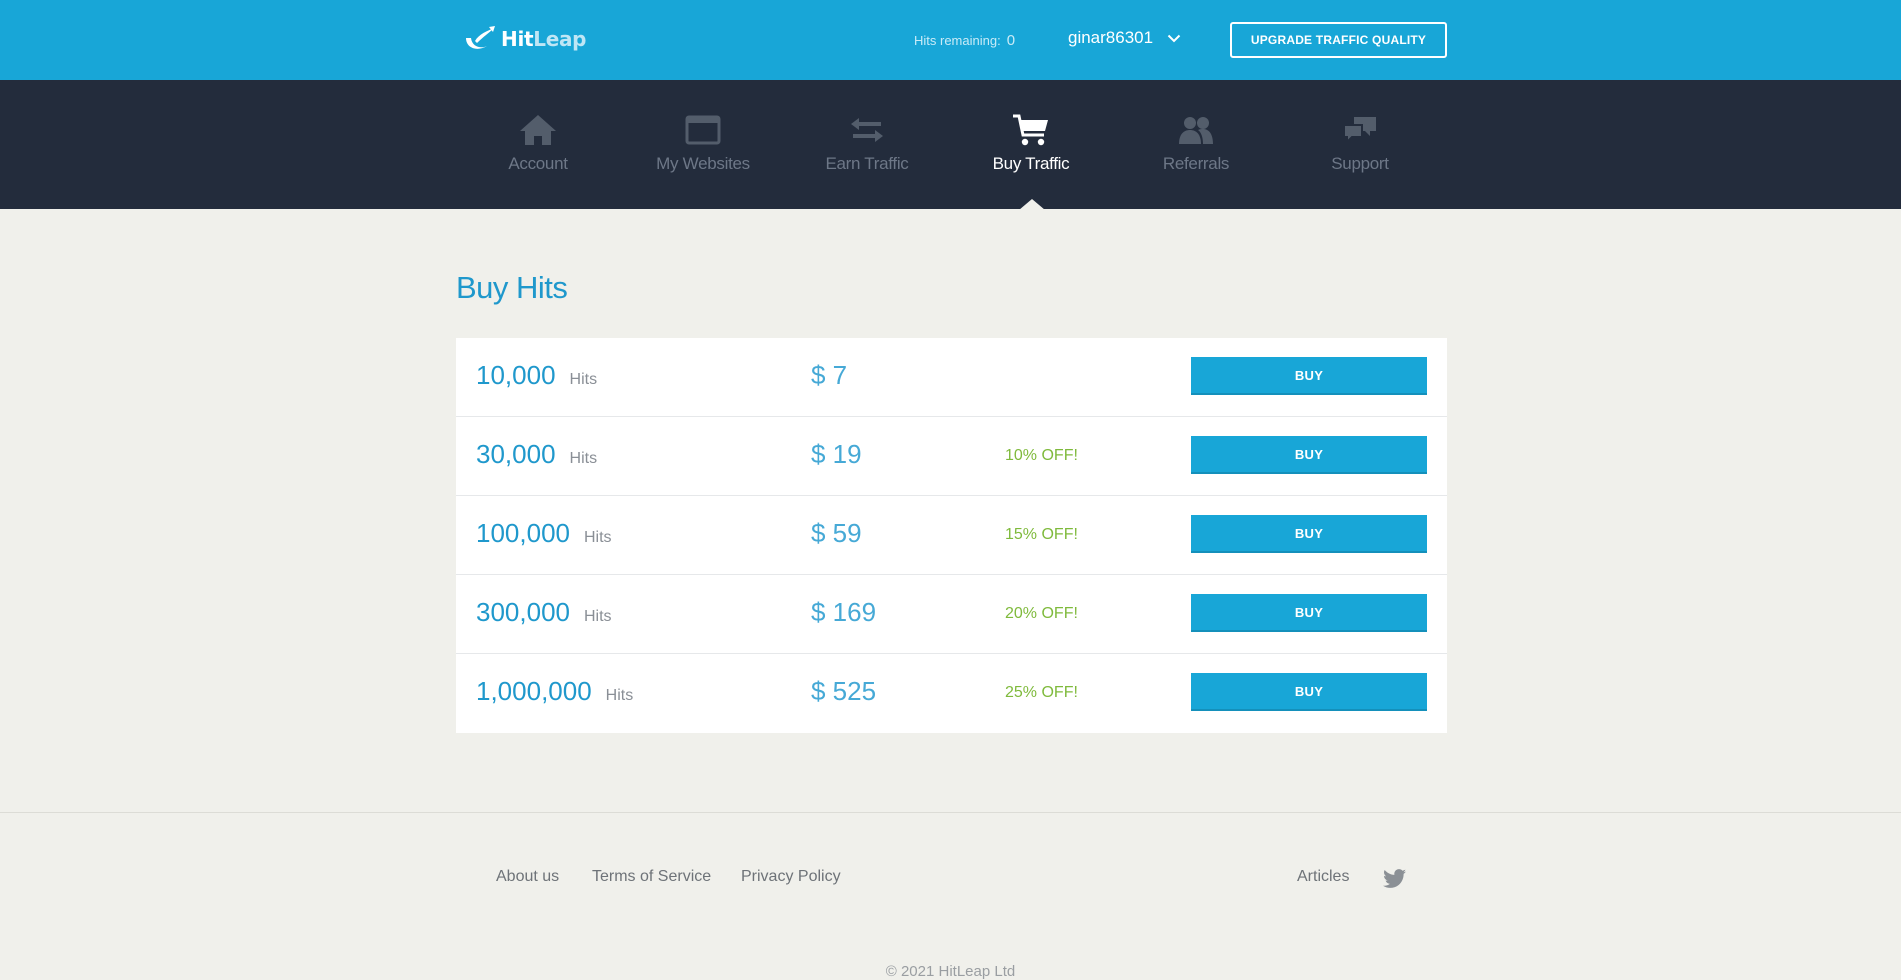 This screenshot has height=980, width=1901. What do you see at coordinates (1174, 38) in the screenshot?
I see `chevron-down-icon` at bounding box center [1174, 38].